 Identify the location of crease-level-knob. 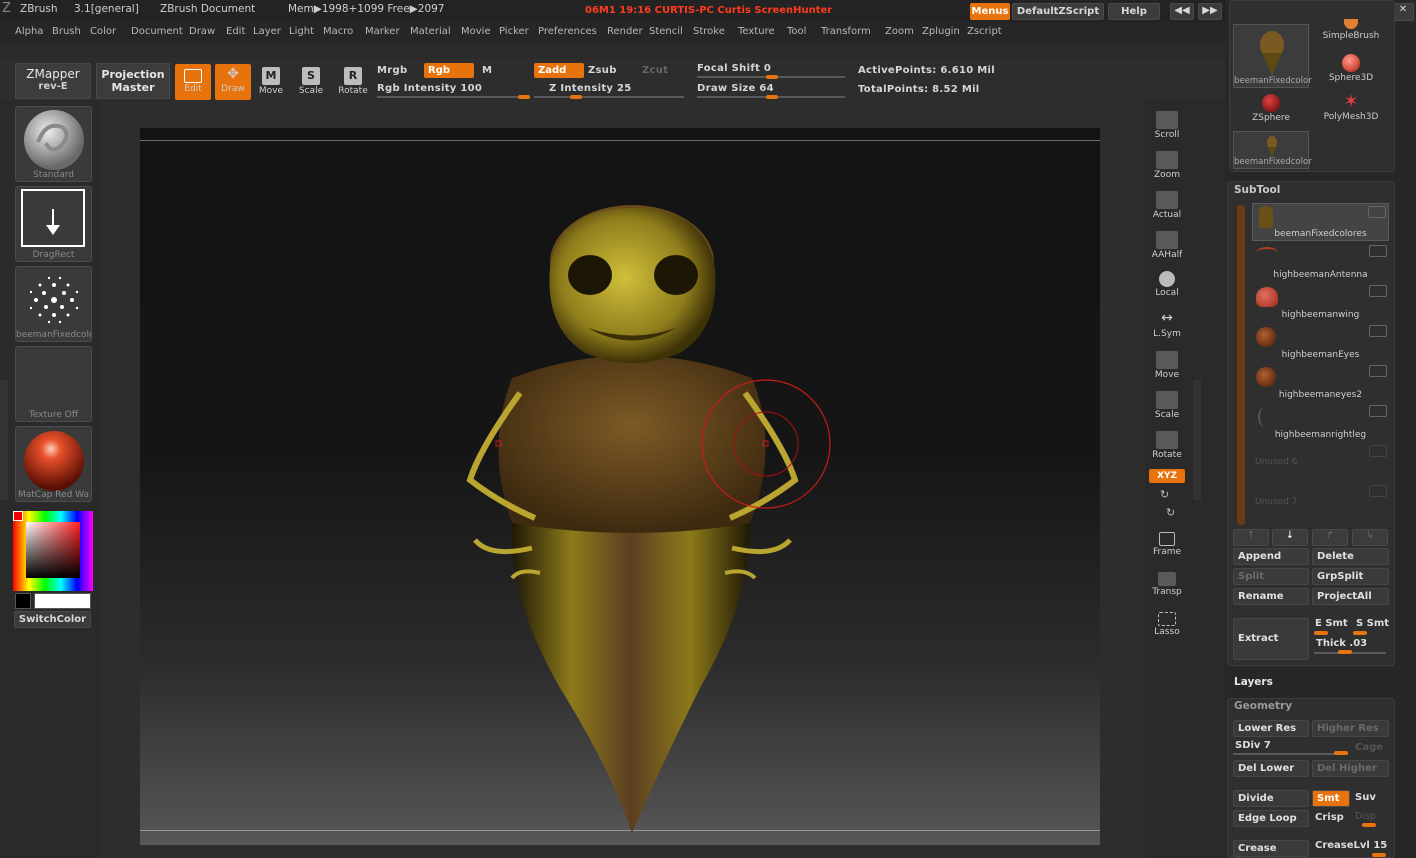
(1379, 855).